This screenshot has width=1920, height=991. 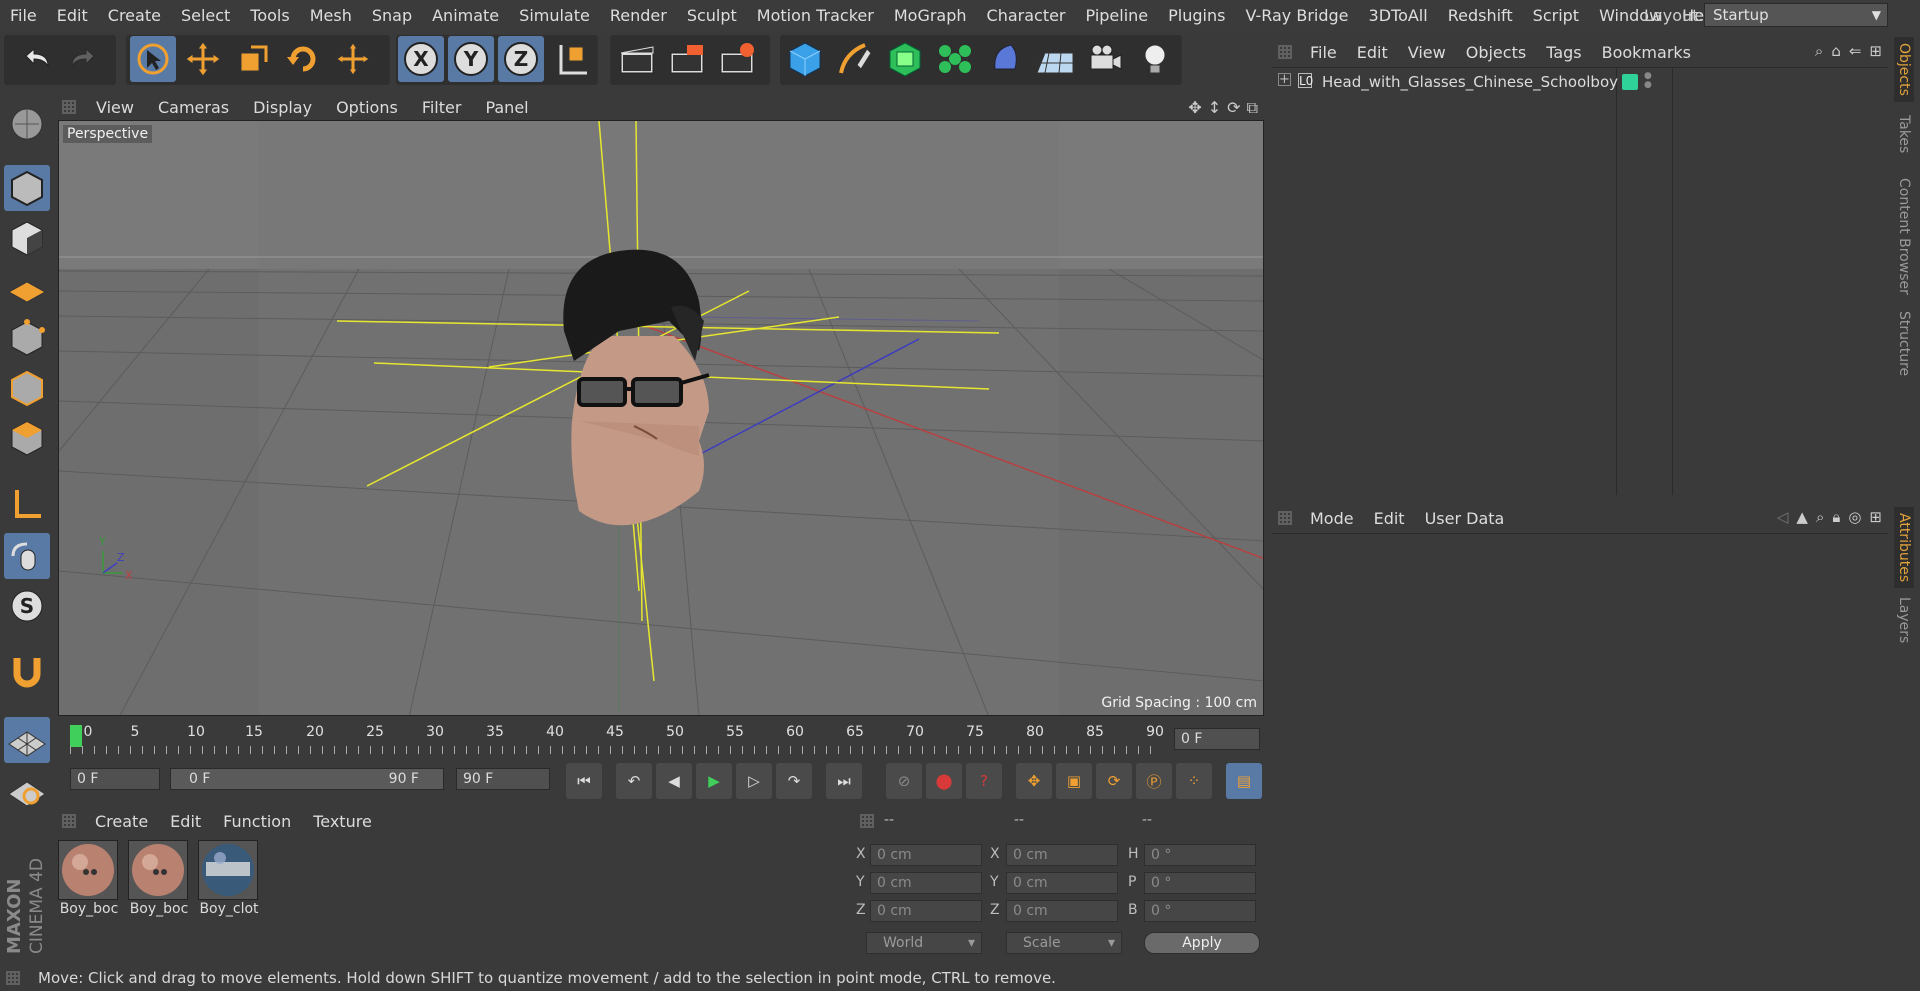 I want to click on viewport-menu-panel: Panel, so click(x=506, y=107).